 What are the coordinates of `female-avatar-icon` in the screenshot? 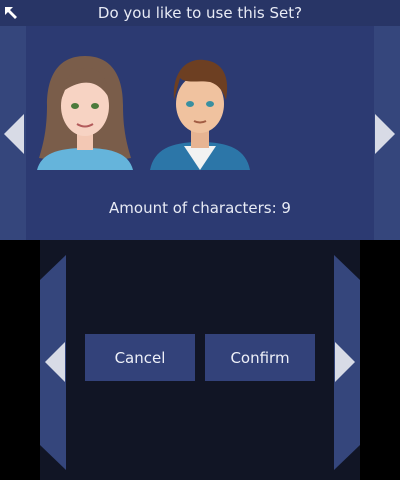 It's located at (85, 113).